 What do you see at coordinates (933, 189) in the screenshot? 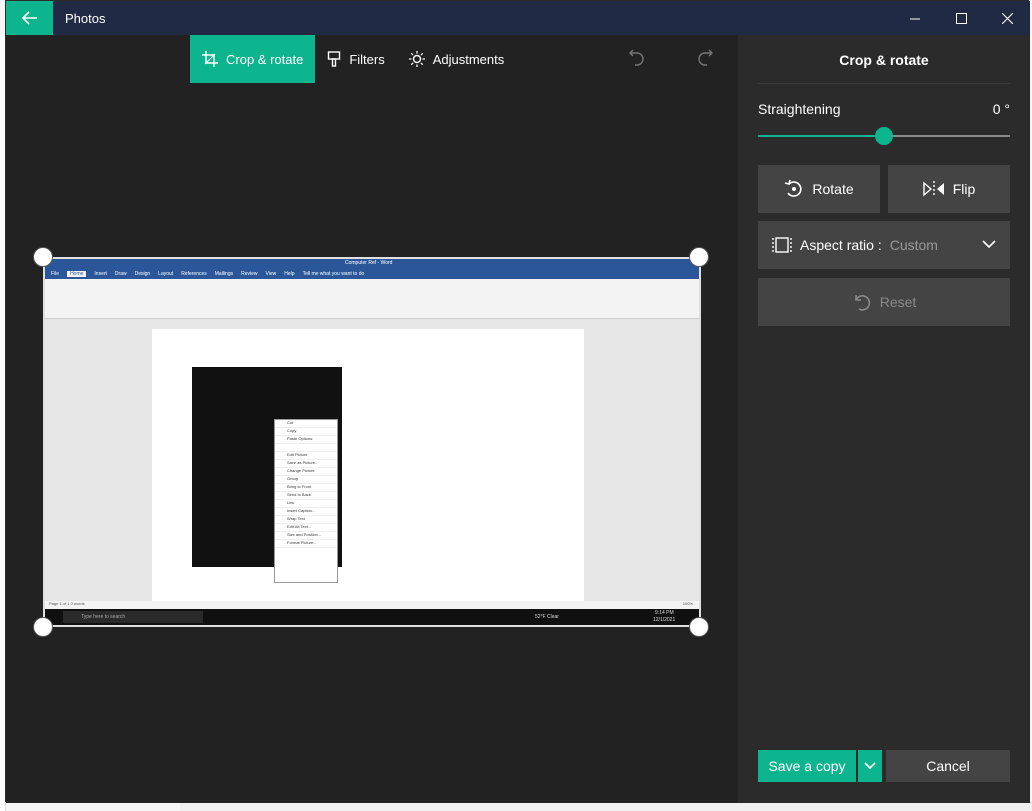
I see `flip-icon` at bounding box center [933, 189].